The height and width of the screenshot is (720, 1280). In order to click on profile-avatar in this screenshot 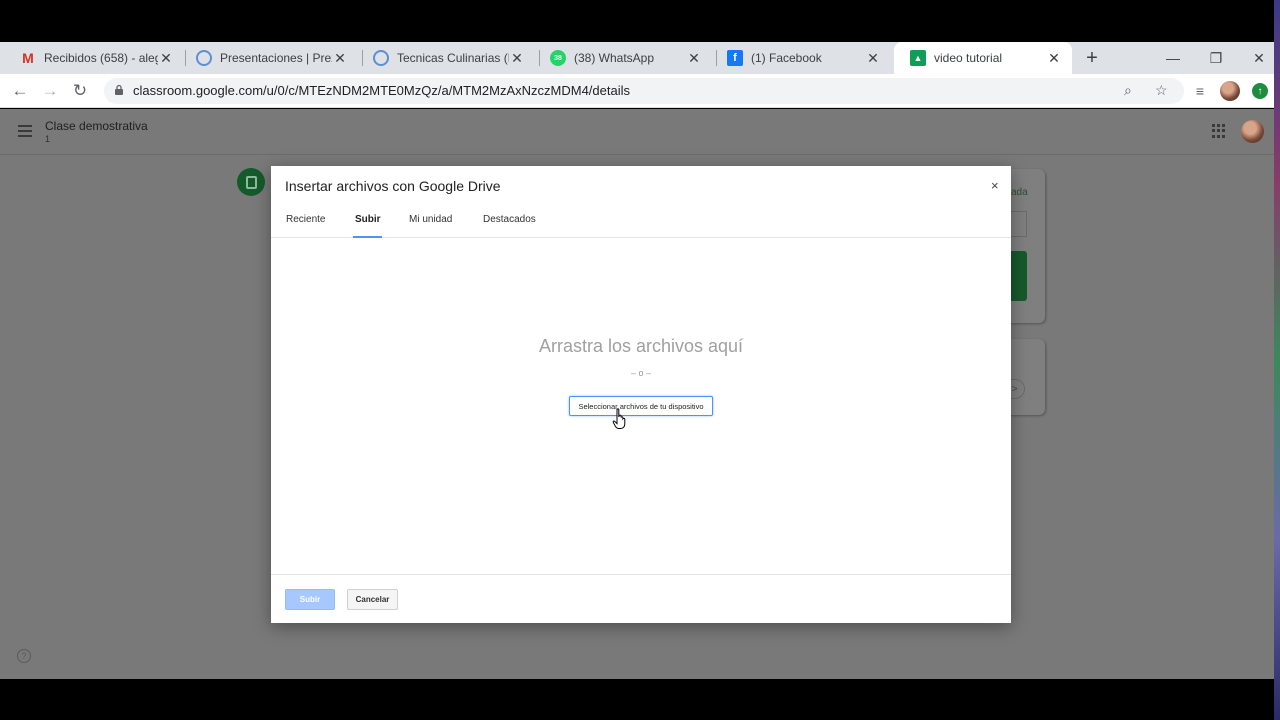, I will do `click(1230, 91)`.